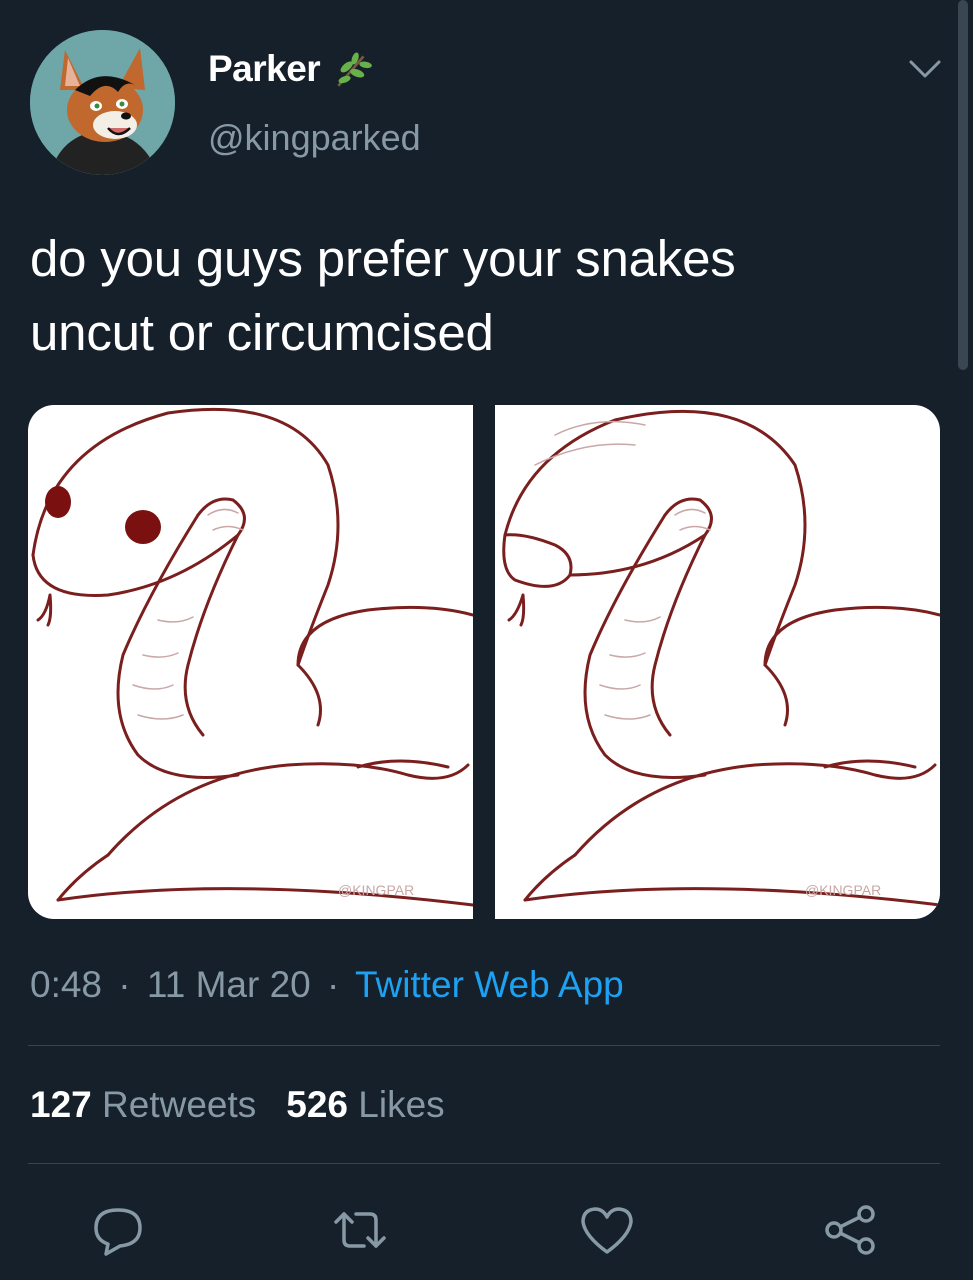 The width and height of the screenshot is (973, 1280). I want to click on scrollbar, so click(963, 185).